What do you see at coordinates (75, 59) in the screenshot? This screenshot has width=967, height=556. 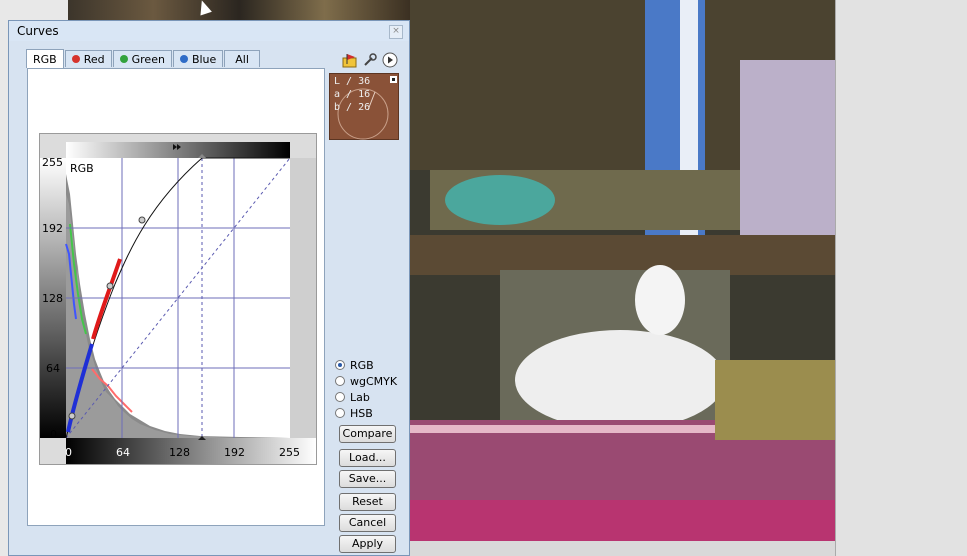 I see `red-dot-icon` at bounding box center [75, 59].